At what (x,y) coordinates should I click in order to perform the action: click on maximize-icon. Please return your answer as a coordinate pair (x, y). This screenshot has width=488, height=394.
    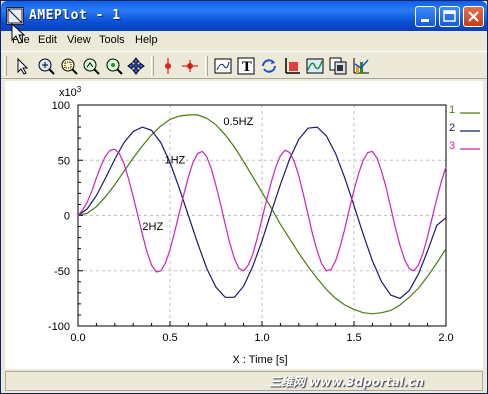
    Looking at the image, I should click on (449, 16).